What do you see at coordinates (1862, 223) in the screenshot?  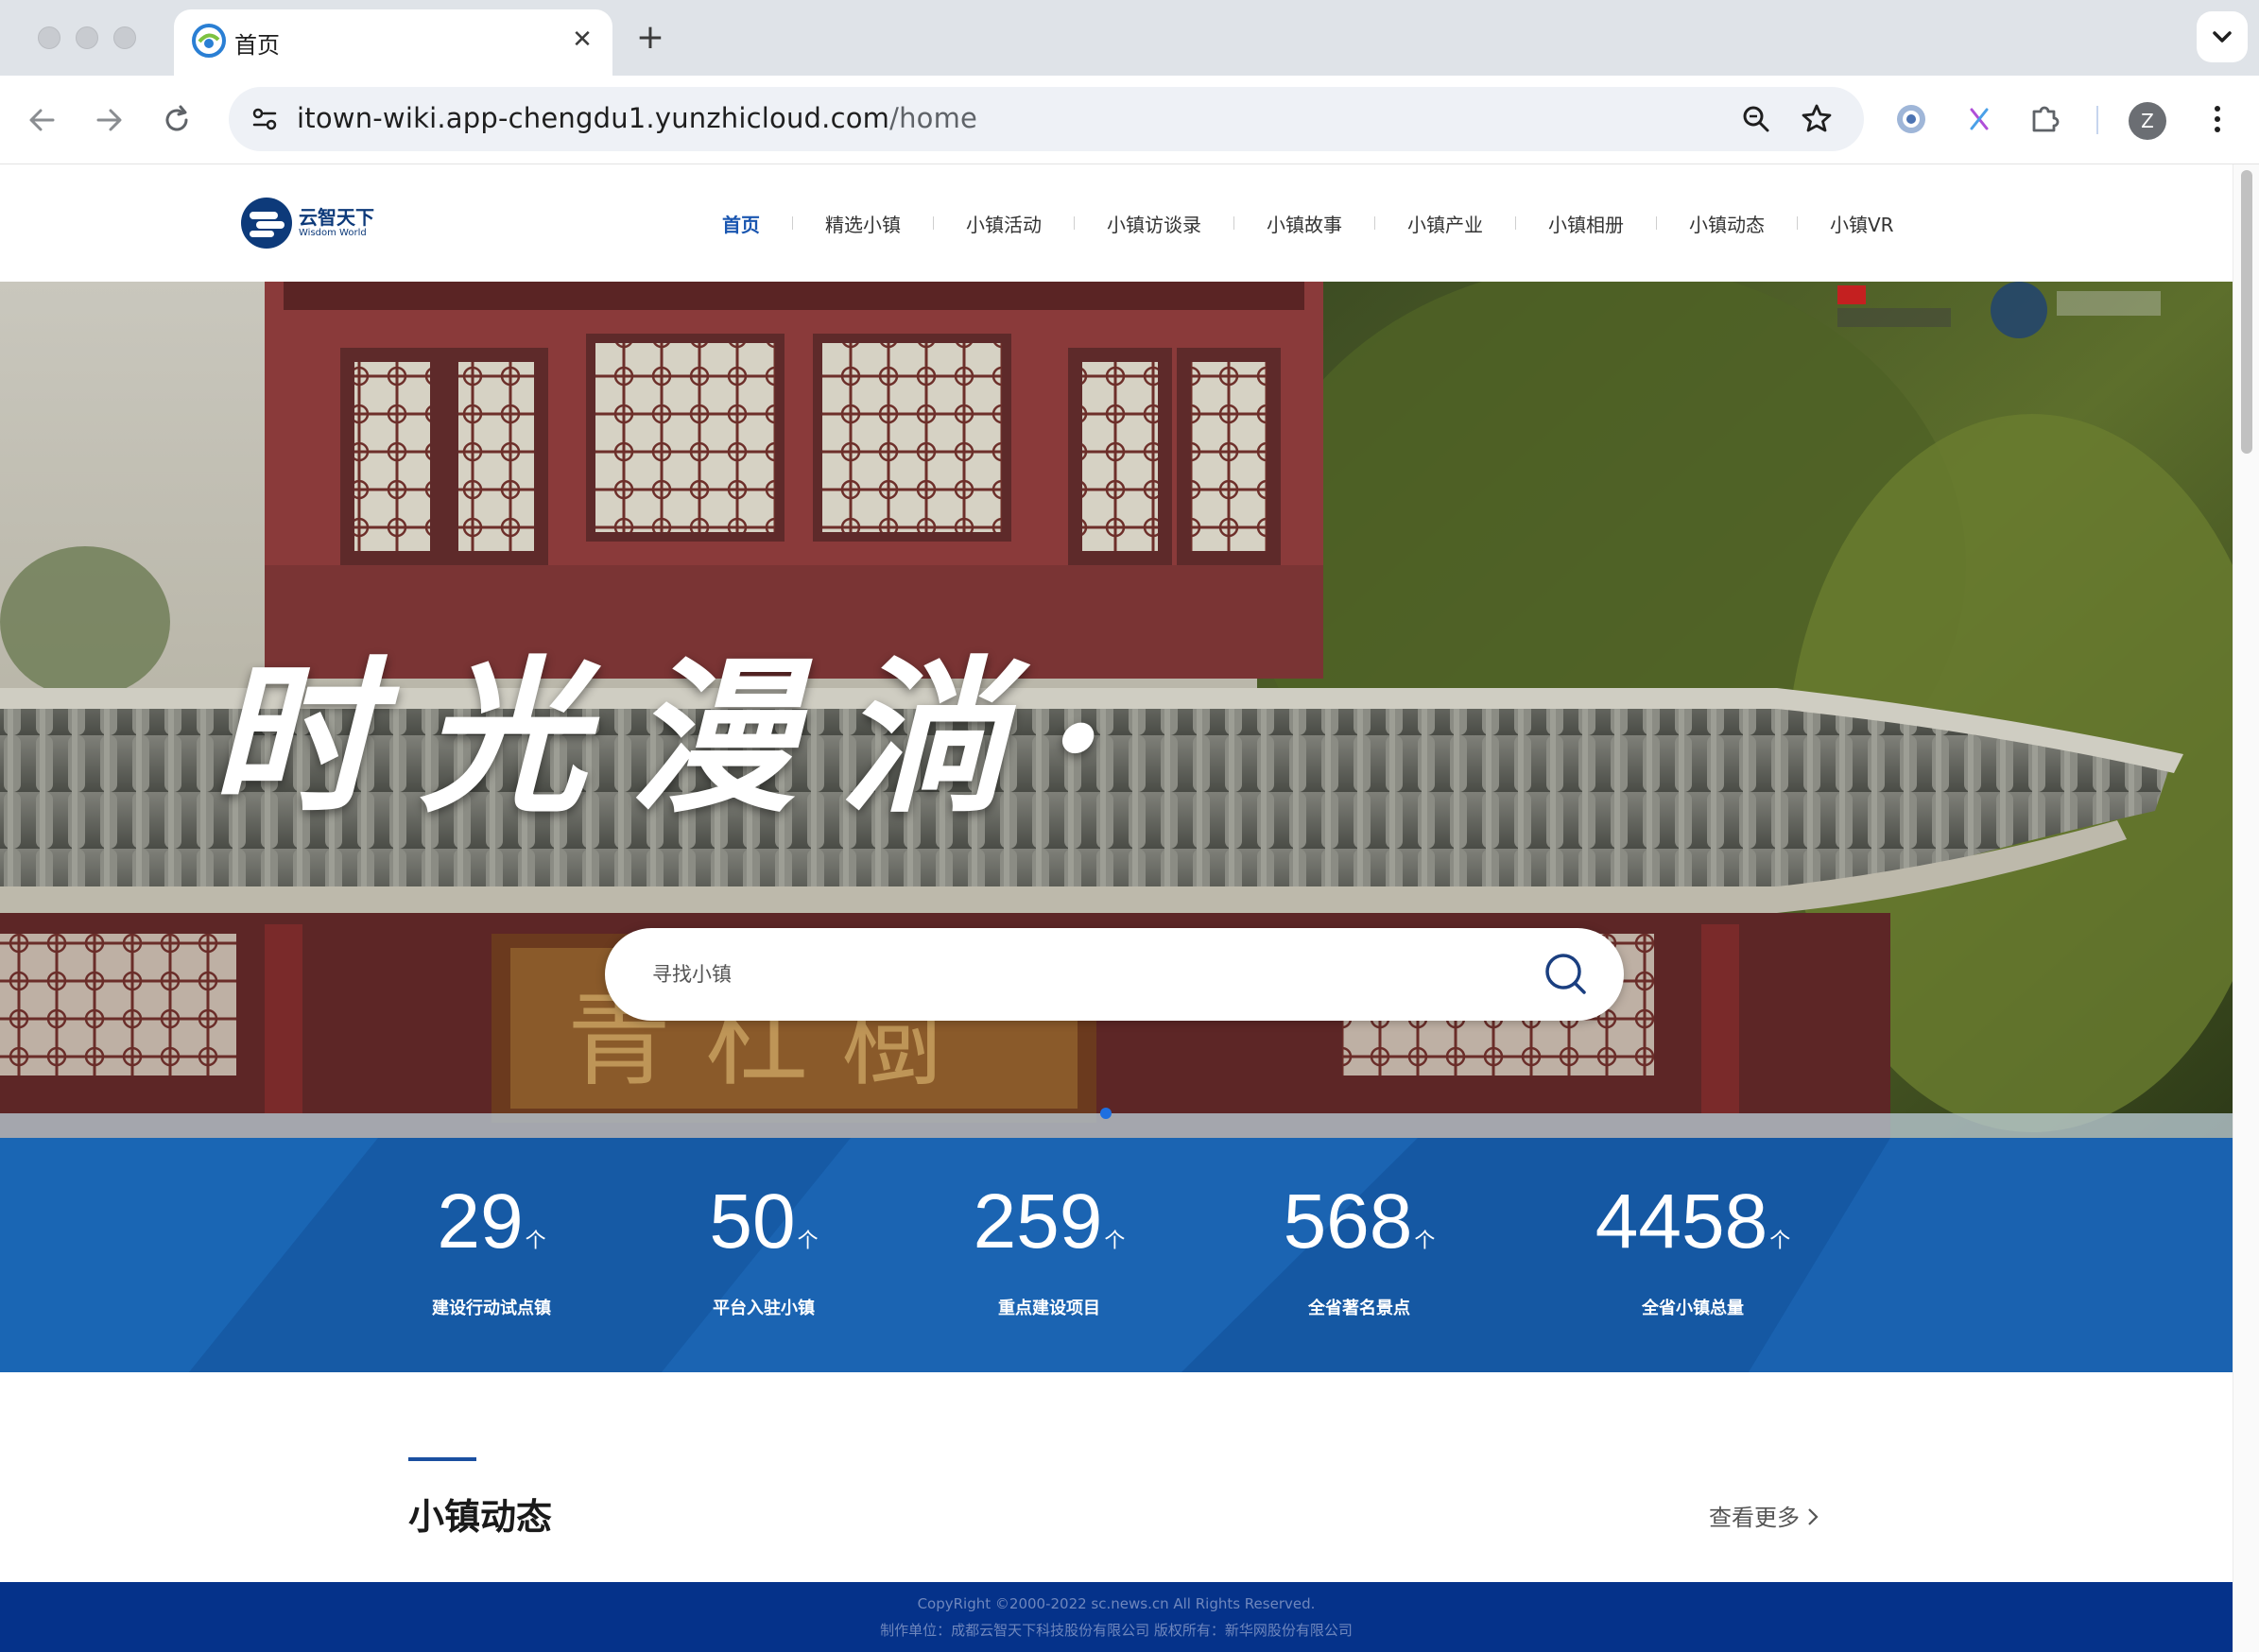 I see `nav-item-town-vr: 小镇VR` at bounding box center [1862, 223].